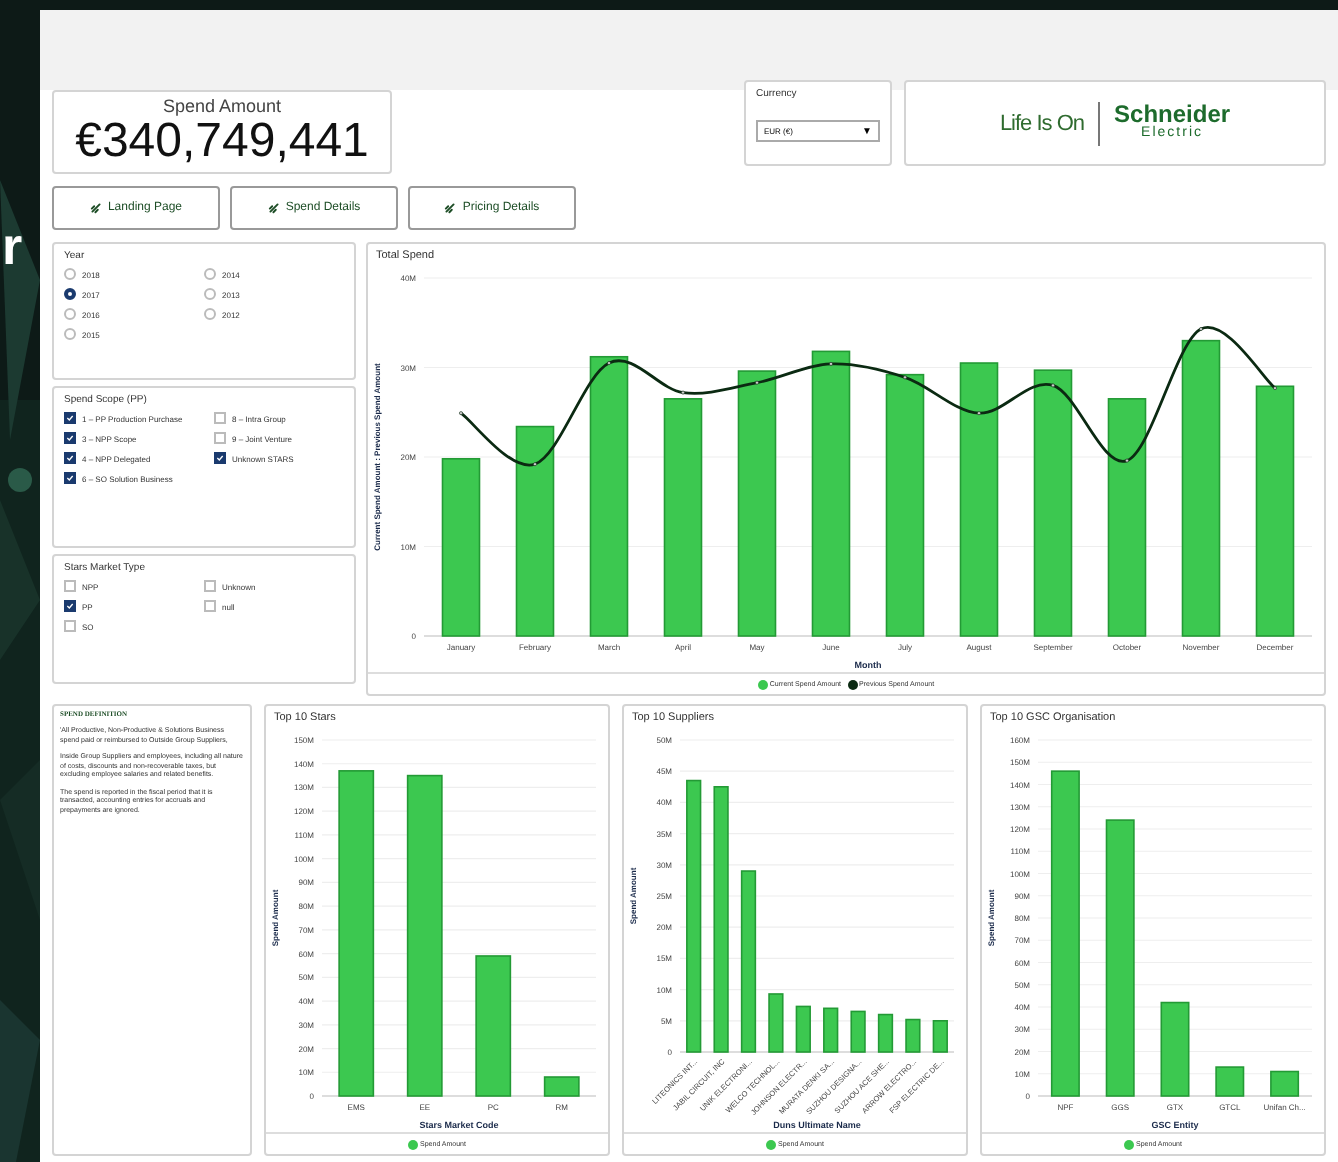  I want to click on logo-tagline: Life Is On, so click(1042, 123).